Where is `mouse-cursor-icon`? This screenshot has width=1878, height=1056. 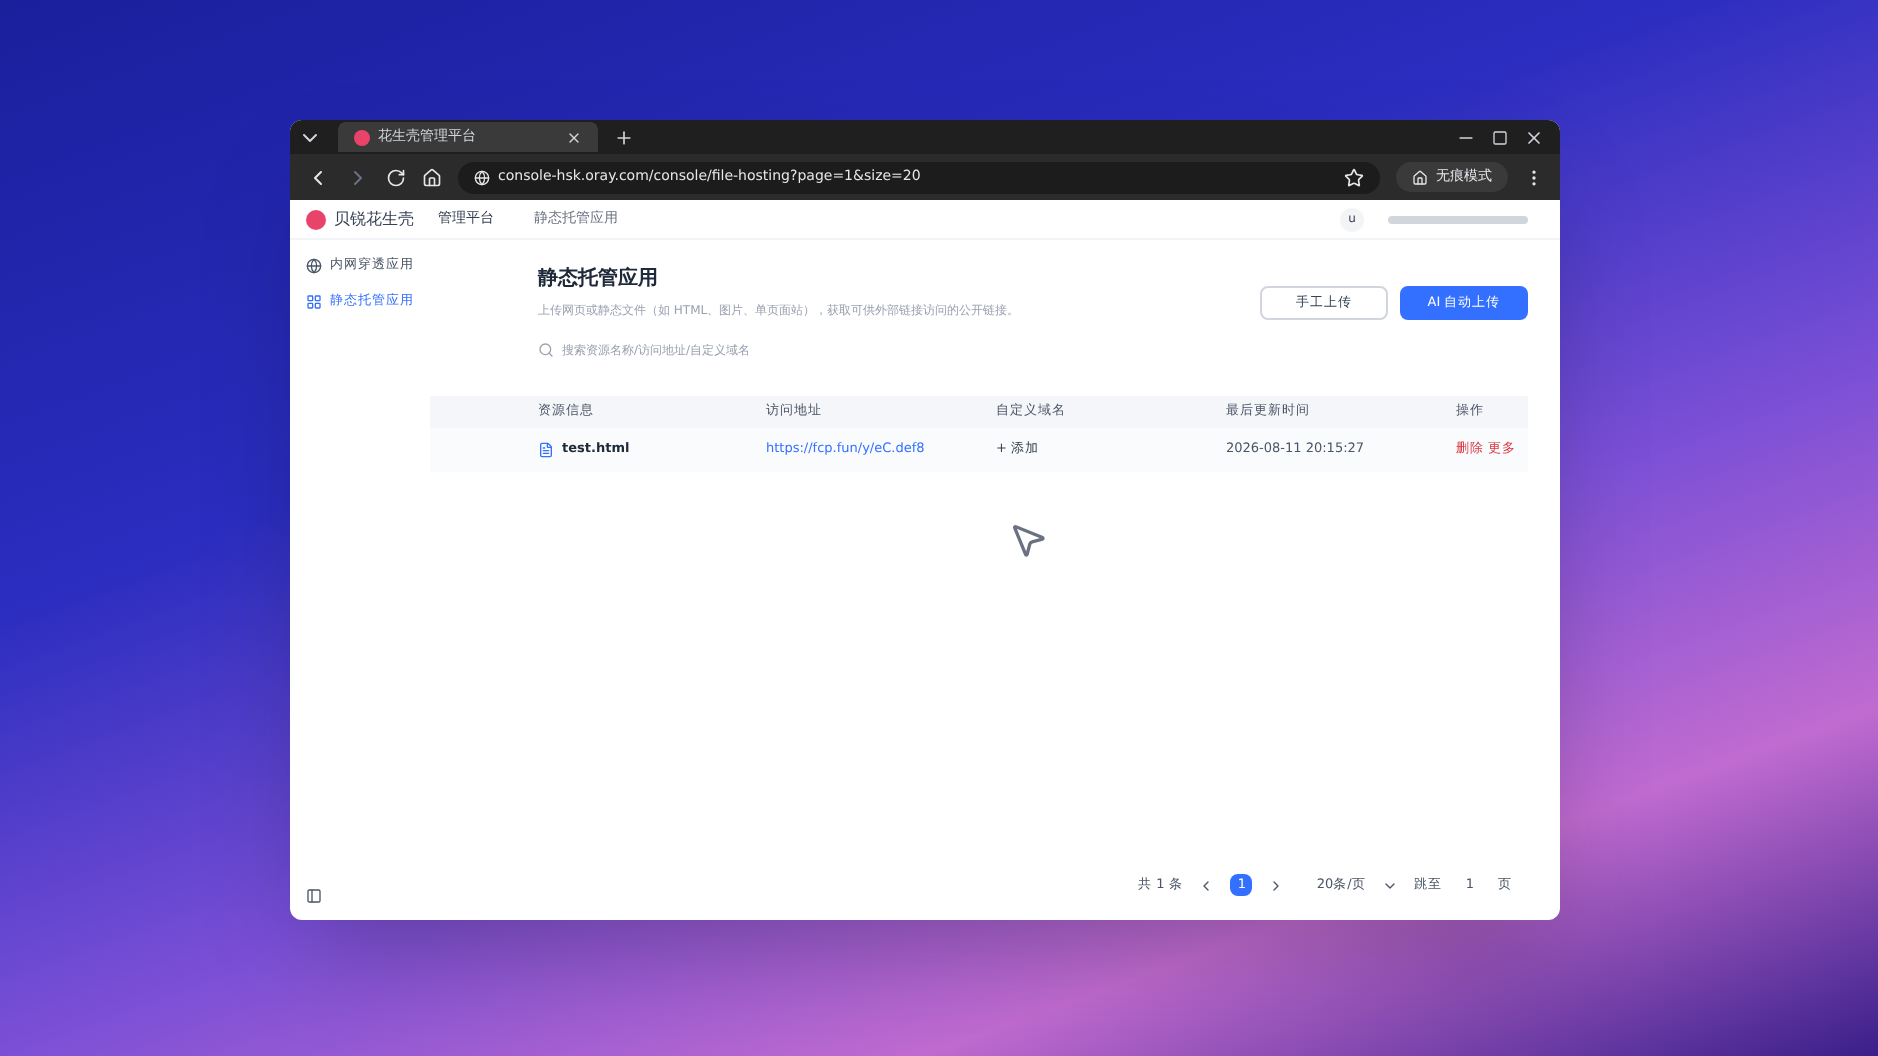 mouse-cursor-icon is located at coordinates (1028, 540).